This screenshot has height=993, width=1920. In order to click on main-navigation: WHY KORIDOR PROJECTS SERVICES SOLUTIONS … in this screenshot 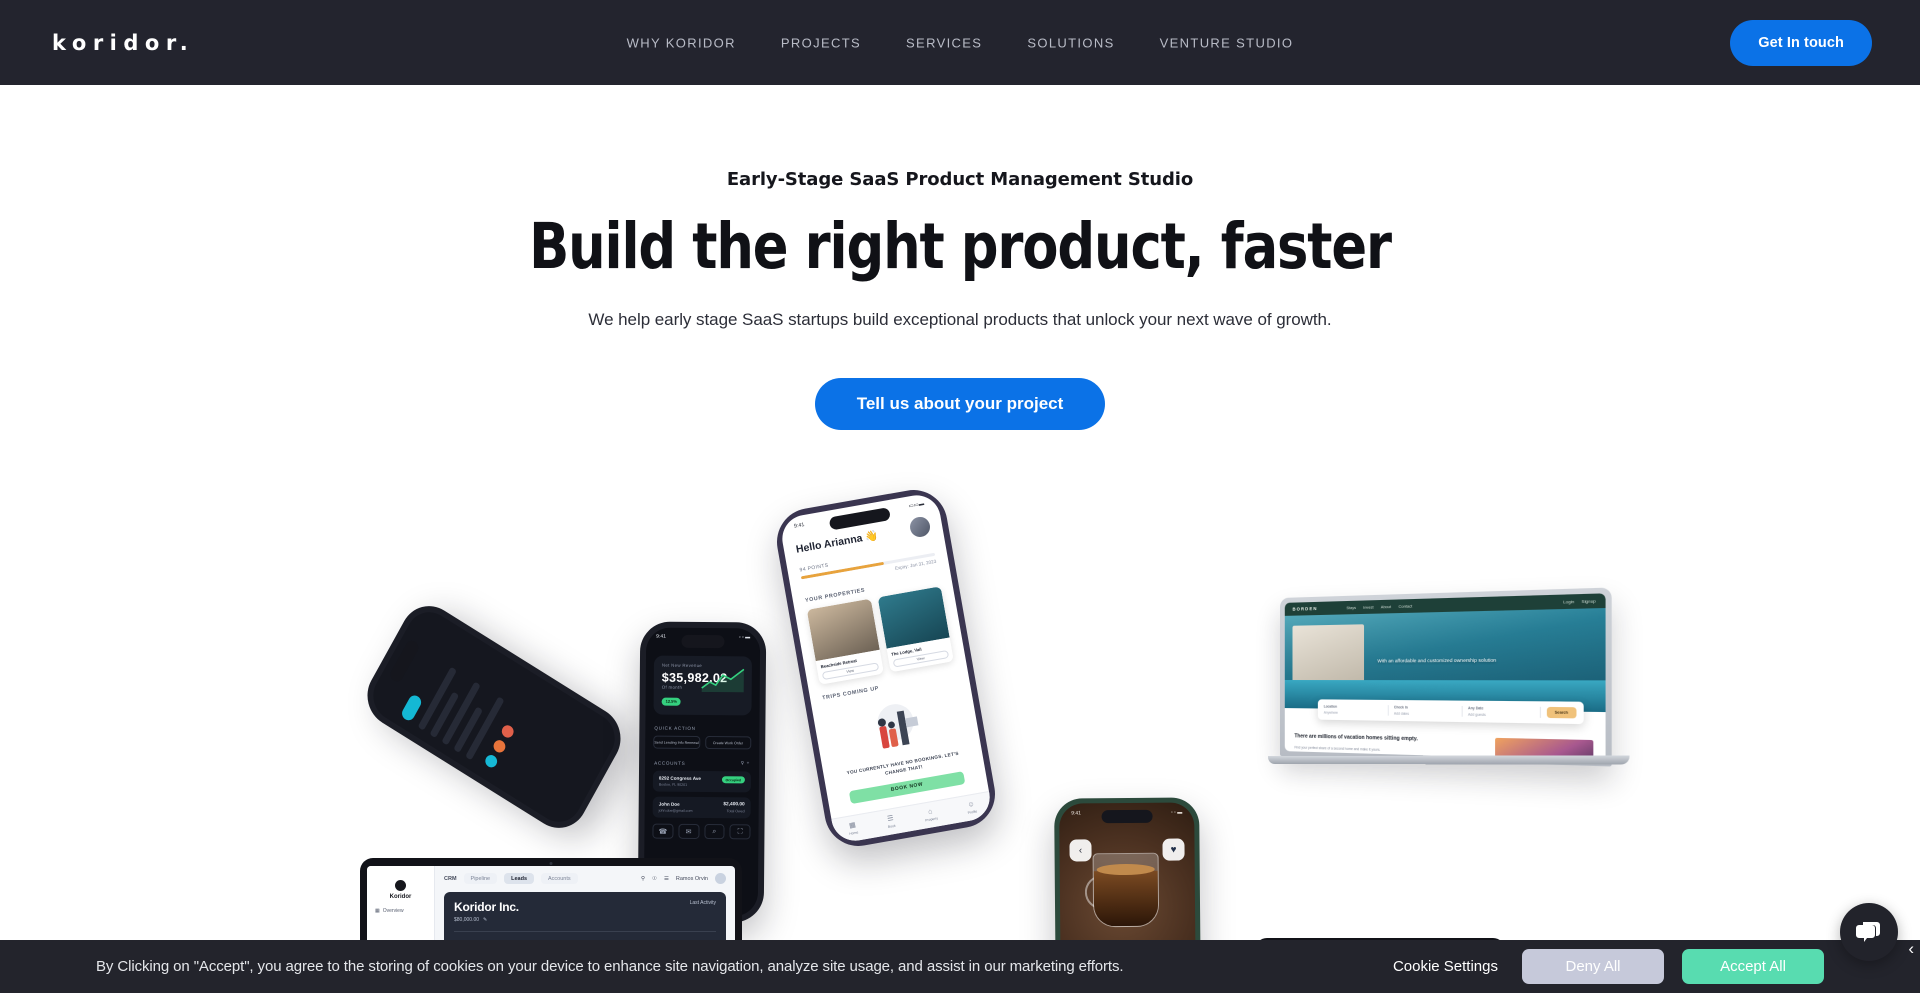, I will do `click(960, 42)`.